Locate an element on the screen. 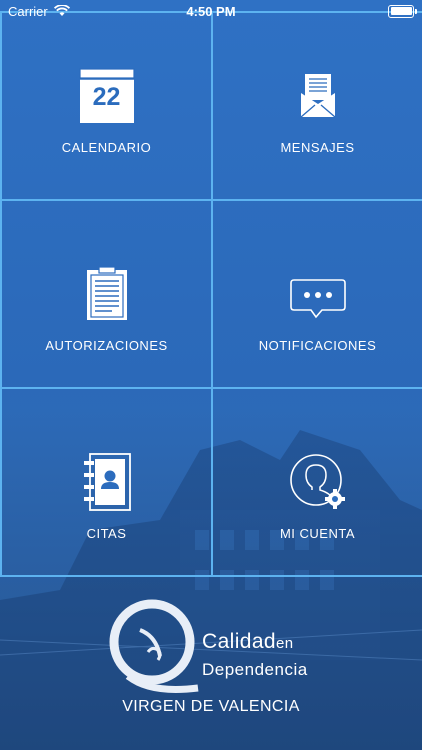 The image size is (422, 750). calendar-date-number: 22 is located at coordinates (106, 97).